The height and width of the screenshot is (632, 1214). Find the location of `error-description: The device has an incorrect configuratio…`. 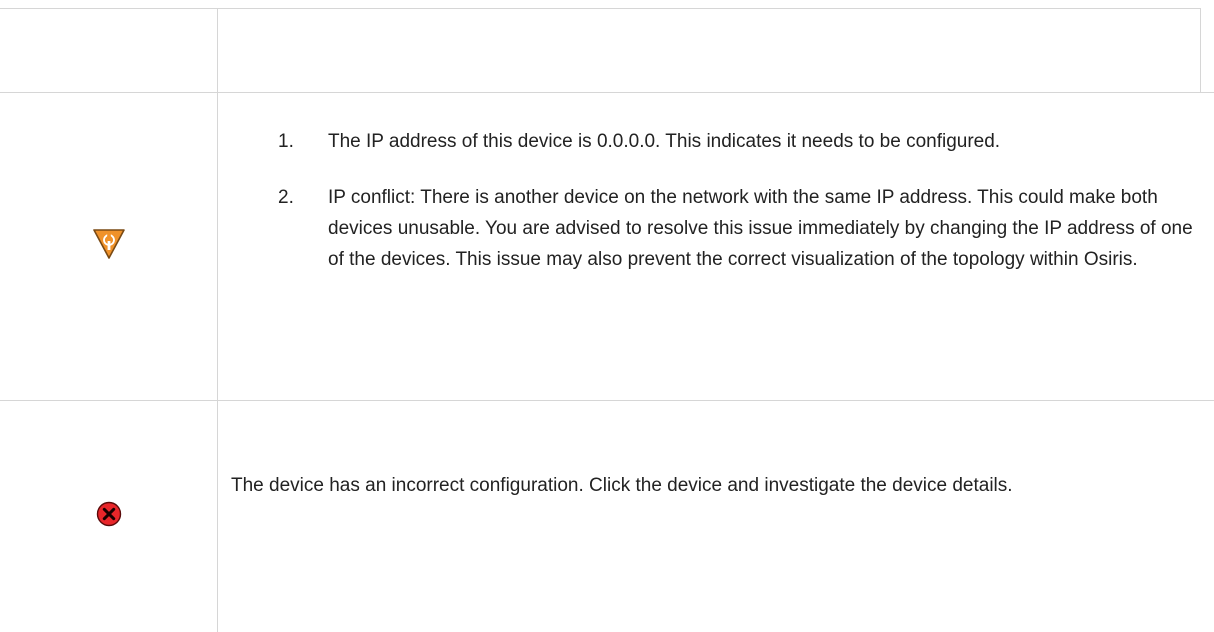

error-description: The device has an incorrect configuratio… is located at coordinates (622, 485).